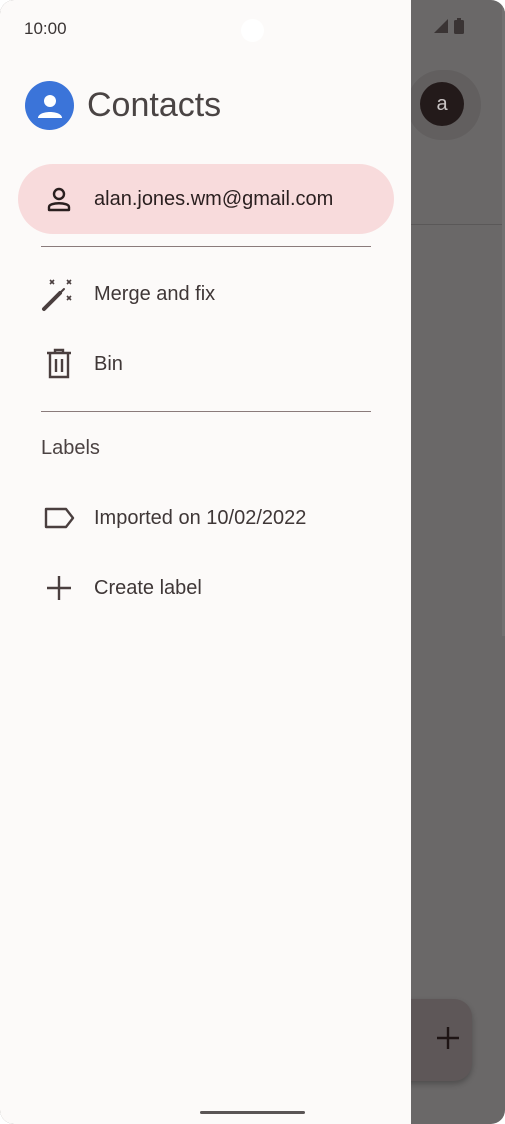 Image resolution: width=505 pixels, height=1124 pixels. What do you see at coordinates (108, 364) in the screenshot?
I see `bin-label: Bin` at bounding box center [108, 364].